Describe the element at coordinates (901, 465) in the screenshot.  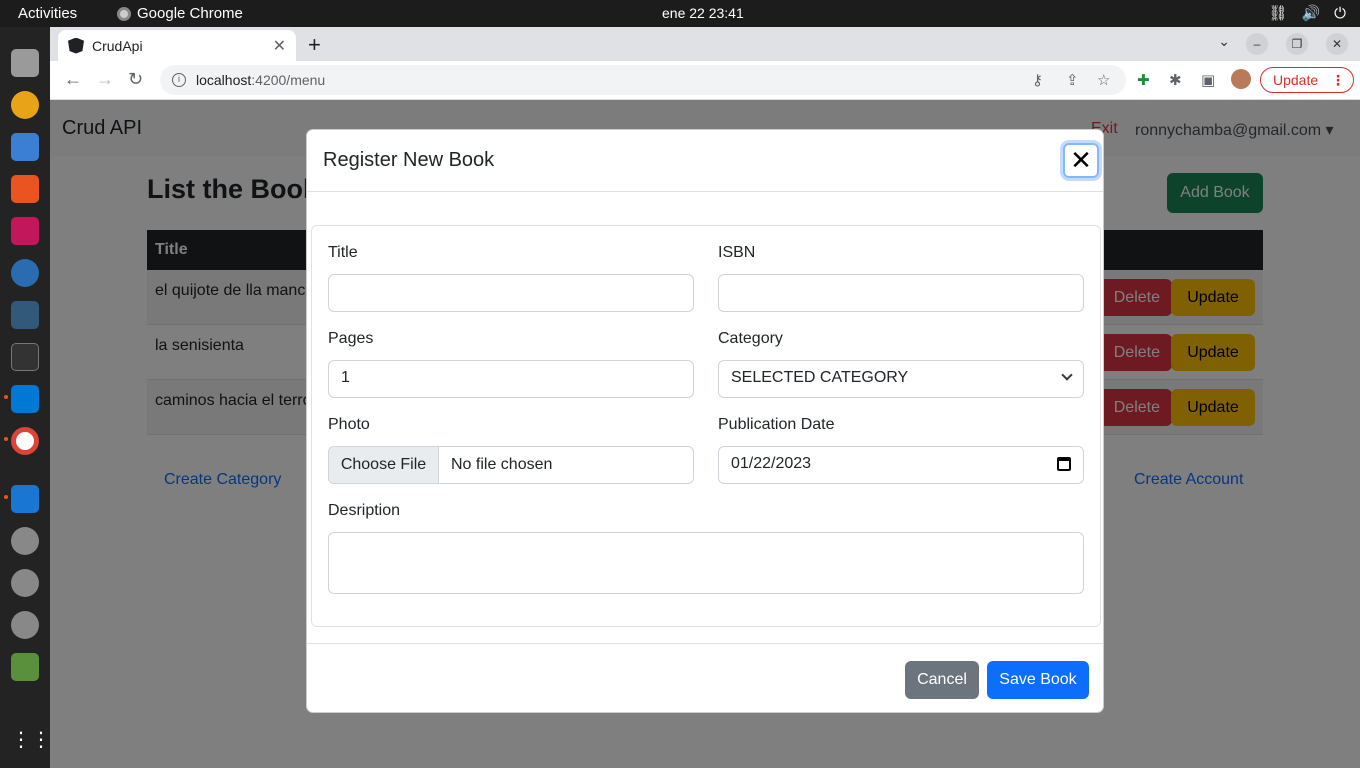
I see `publication-date-input: 01/22/2023` at that location.